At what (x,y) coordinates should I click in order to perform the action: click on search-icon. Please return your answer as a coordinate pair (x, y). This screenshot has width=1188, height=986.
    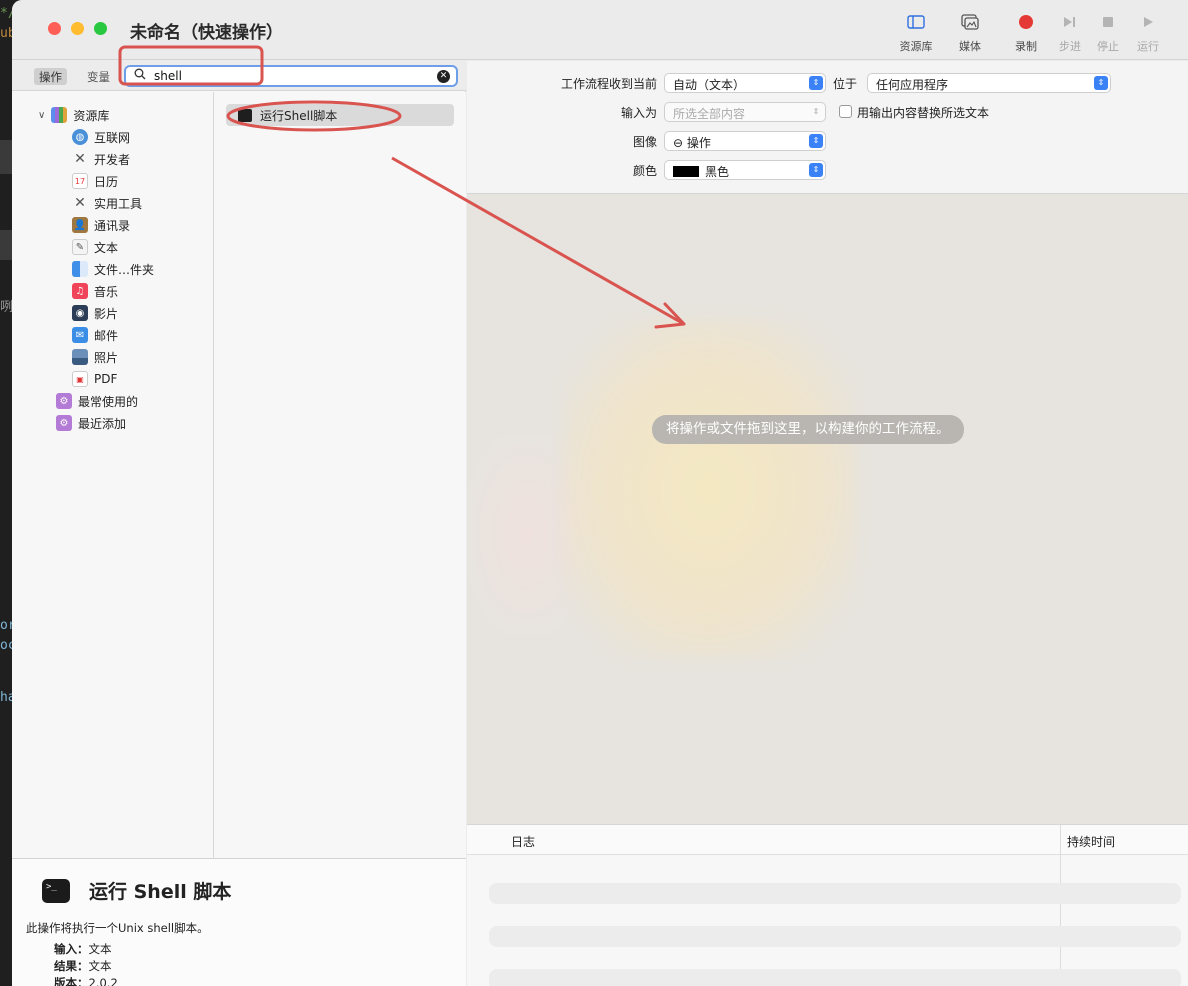
    Looking at the image, I should click on (140, 75).